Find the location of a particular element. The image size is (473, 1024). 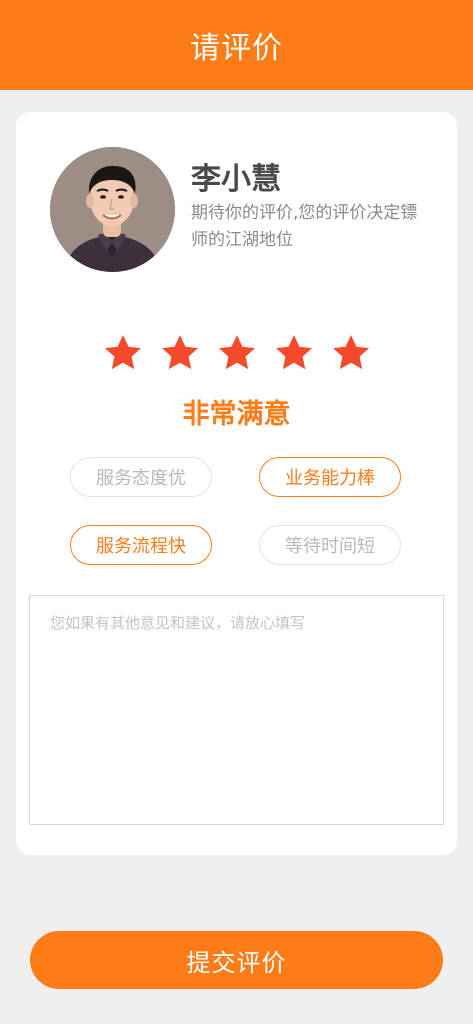

top-bar: 请评价 is located at coordinates (236, 45).